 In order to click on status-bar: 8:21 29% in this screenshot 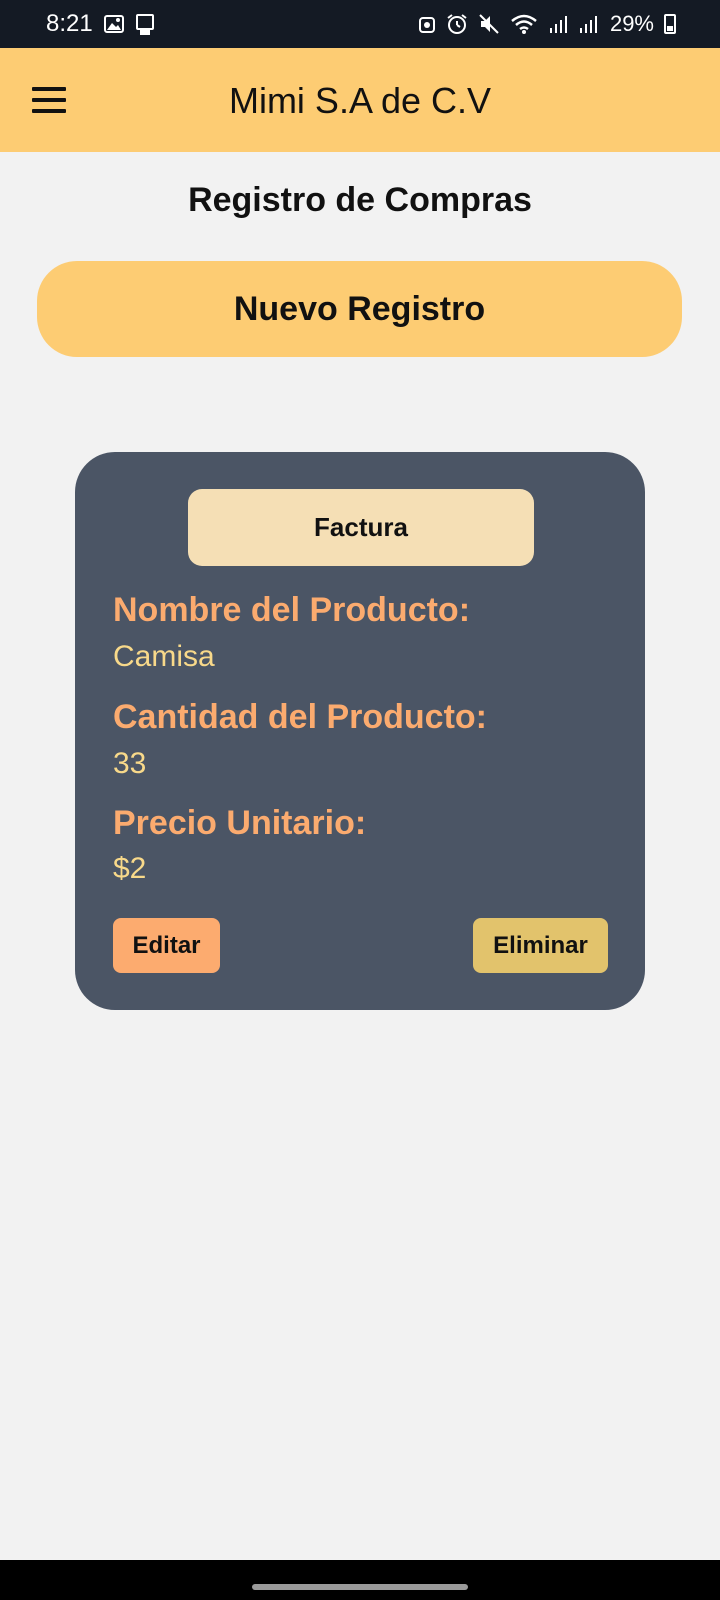, I will do `click(360, 24)`.